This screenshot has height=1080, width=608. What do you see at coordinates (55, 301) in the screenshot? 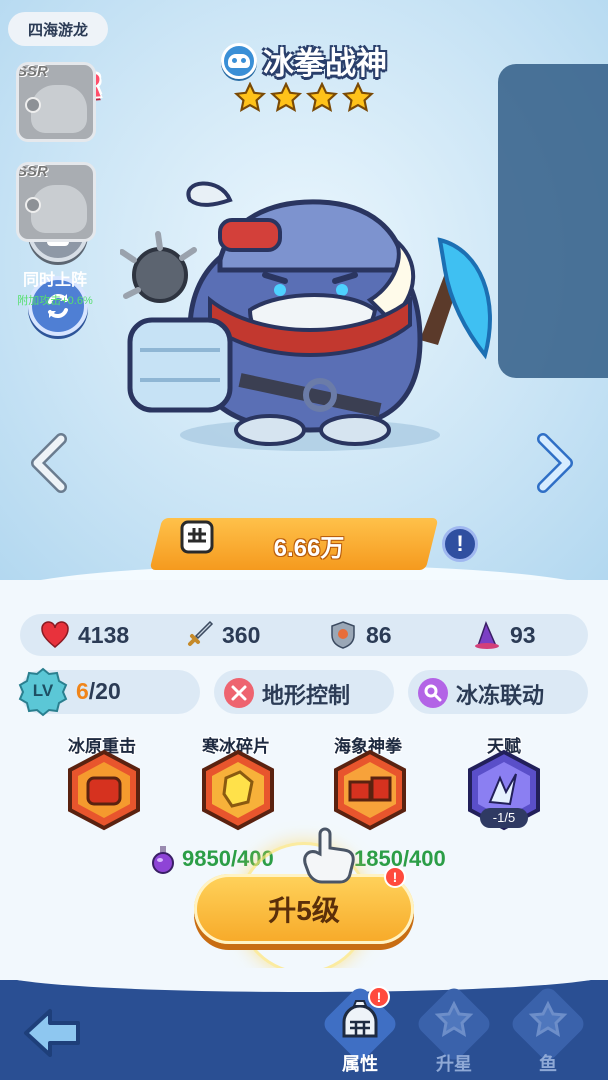
I see `team-bond-bonus: 附加攻击+0.6%` at bounding box center [55, 301].